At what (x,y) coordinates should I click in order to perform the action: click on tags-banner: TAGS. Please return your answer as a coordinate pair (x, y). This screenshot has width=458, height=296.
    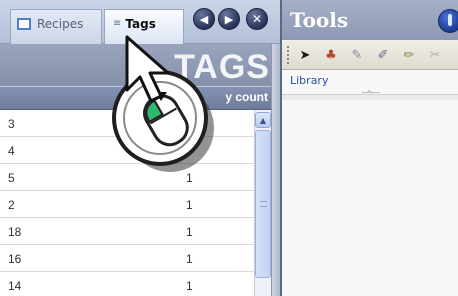
    Looking at the image, I should click on (140, 65).